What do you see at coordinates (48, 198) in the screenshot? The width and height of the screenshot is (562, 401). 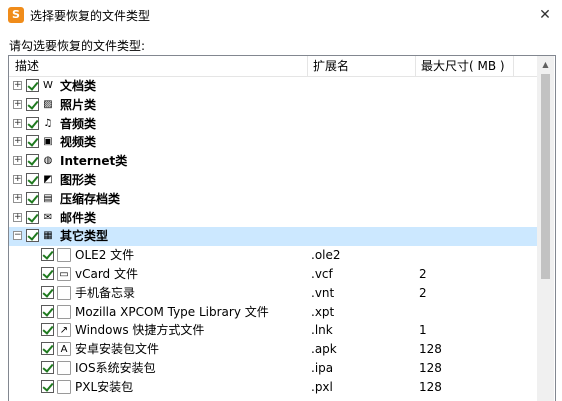 I see `archive-icon: ▤` at bounding box center [48, 198].